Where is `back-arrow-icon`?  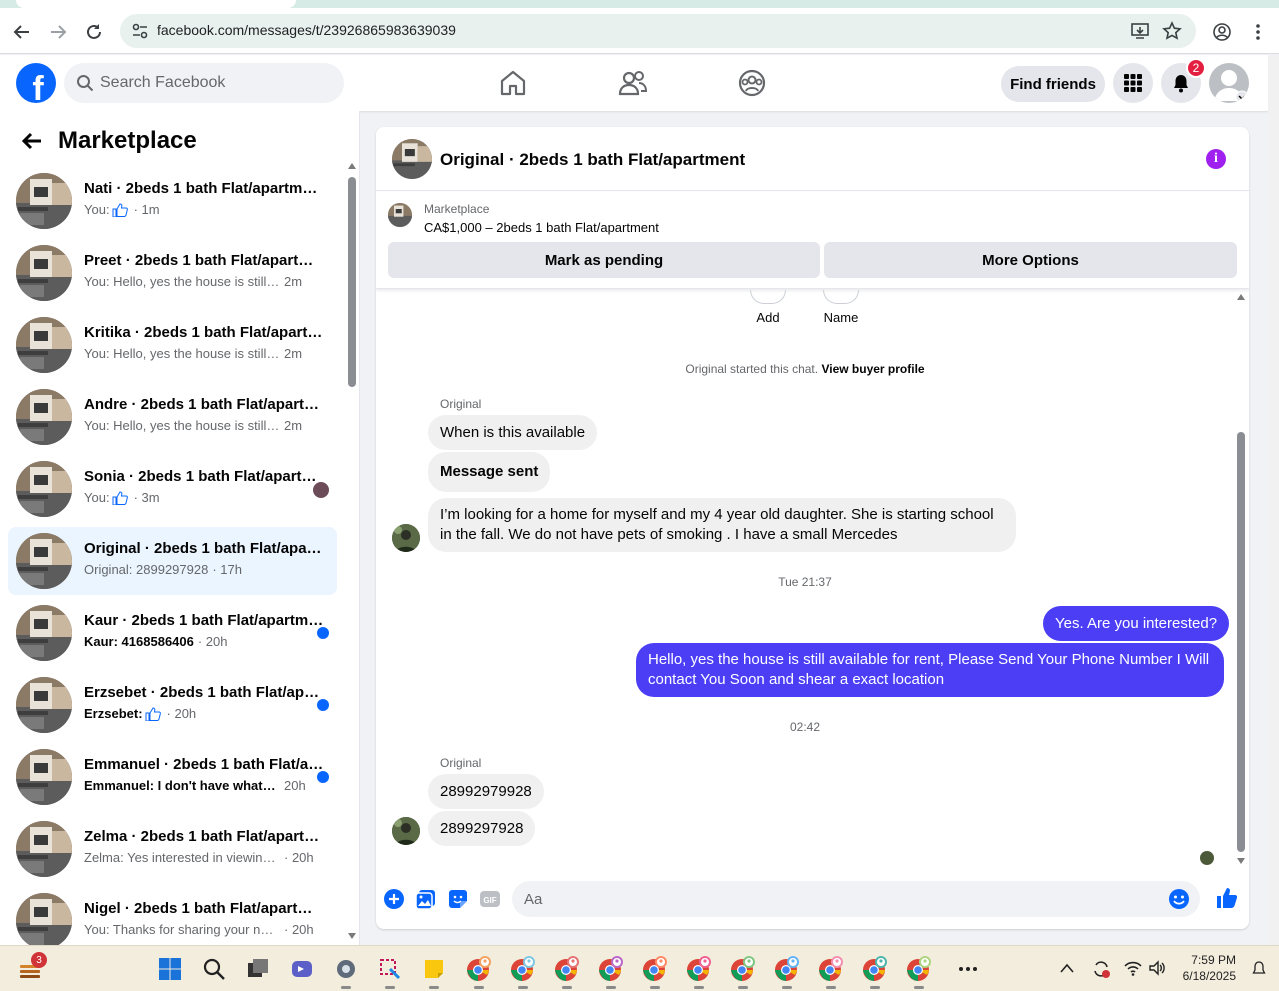
back-arrow-icon is located at coordinates (32, 141).